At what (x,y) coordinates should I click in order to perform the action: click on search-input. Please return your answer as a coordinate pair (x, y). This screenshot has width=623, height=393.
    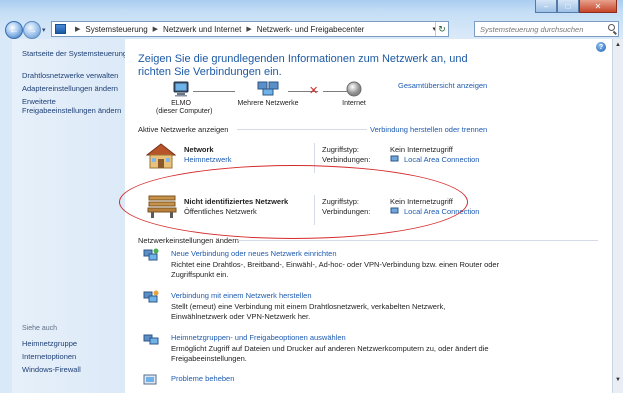
    Looking at the image, I should click on (541, 29).